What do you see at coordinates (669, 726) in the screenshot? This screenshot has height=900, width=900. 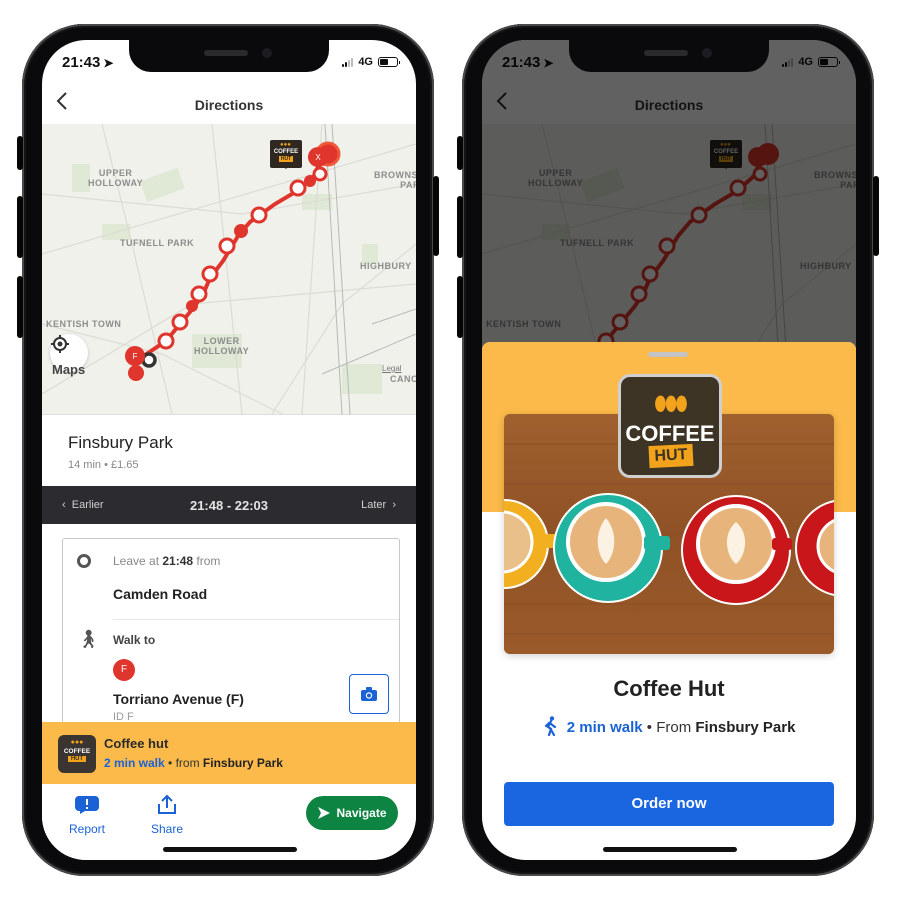 I see `sheet-subtitle: 2 min walk • From Finsbury Park` at bounding box center [669, 726].